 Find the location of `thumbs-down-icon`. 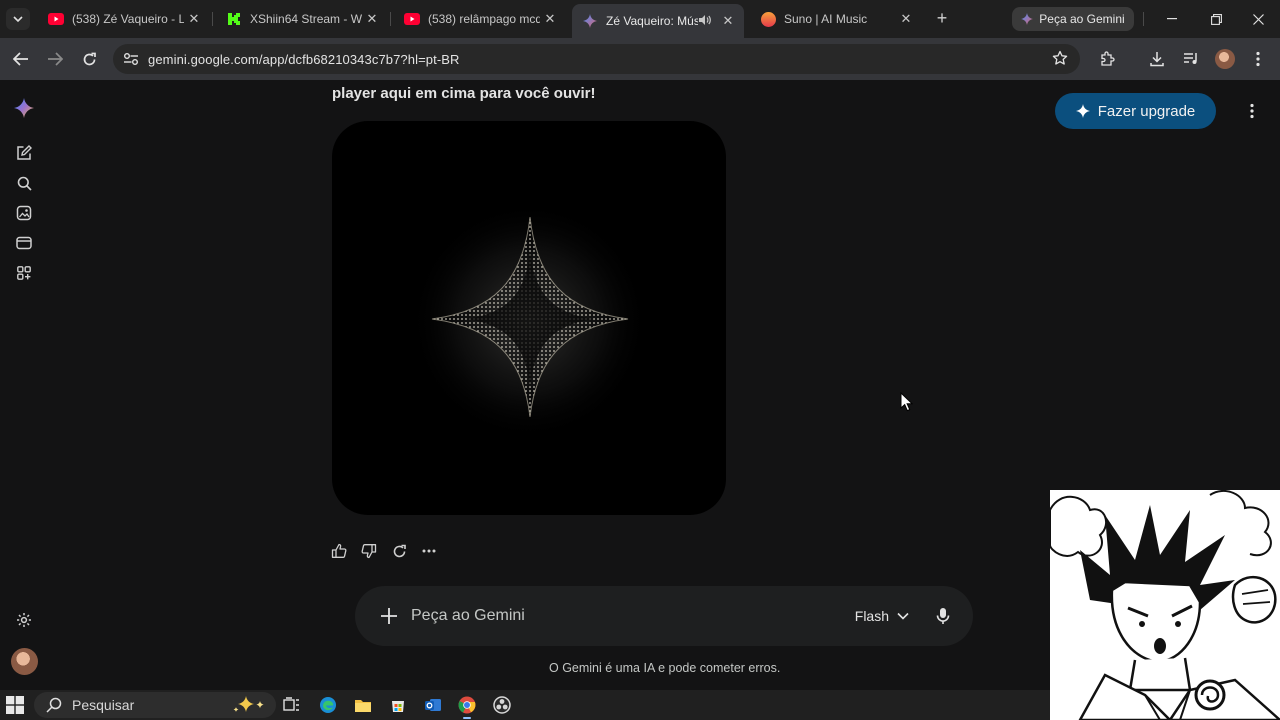

thumbs-down-icon is located at coordinates (369, 551).